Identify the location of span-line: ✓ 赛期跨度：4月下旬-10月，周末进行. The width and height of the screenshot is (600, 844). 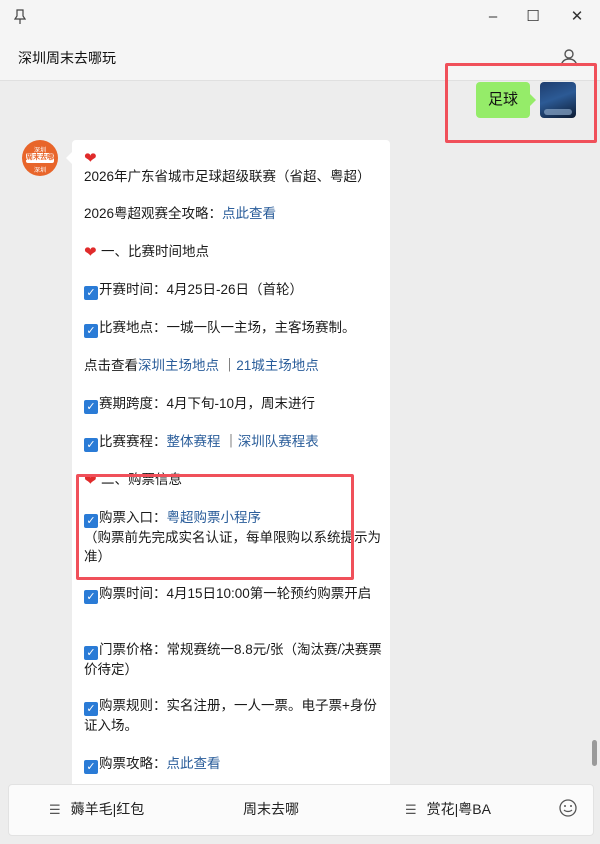
(233, 404).